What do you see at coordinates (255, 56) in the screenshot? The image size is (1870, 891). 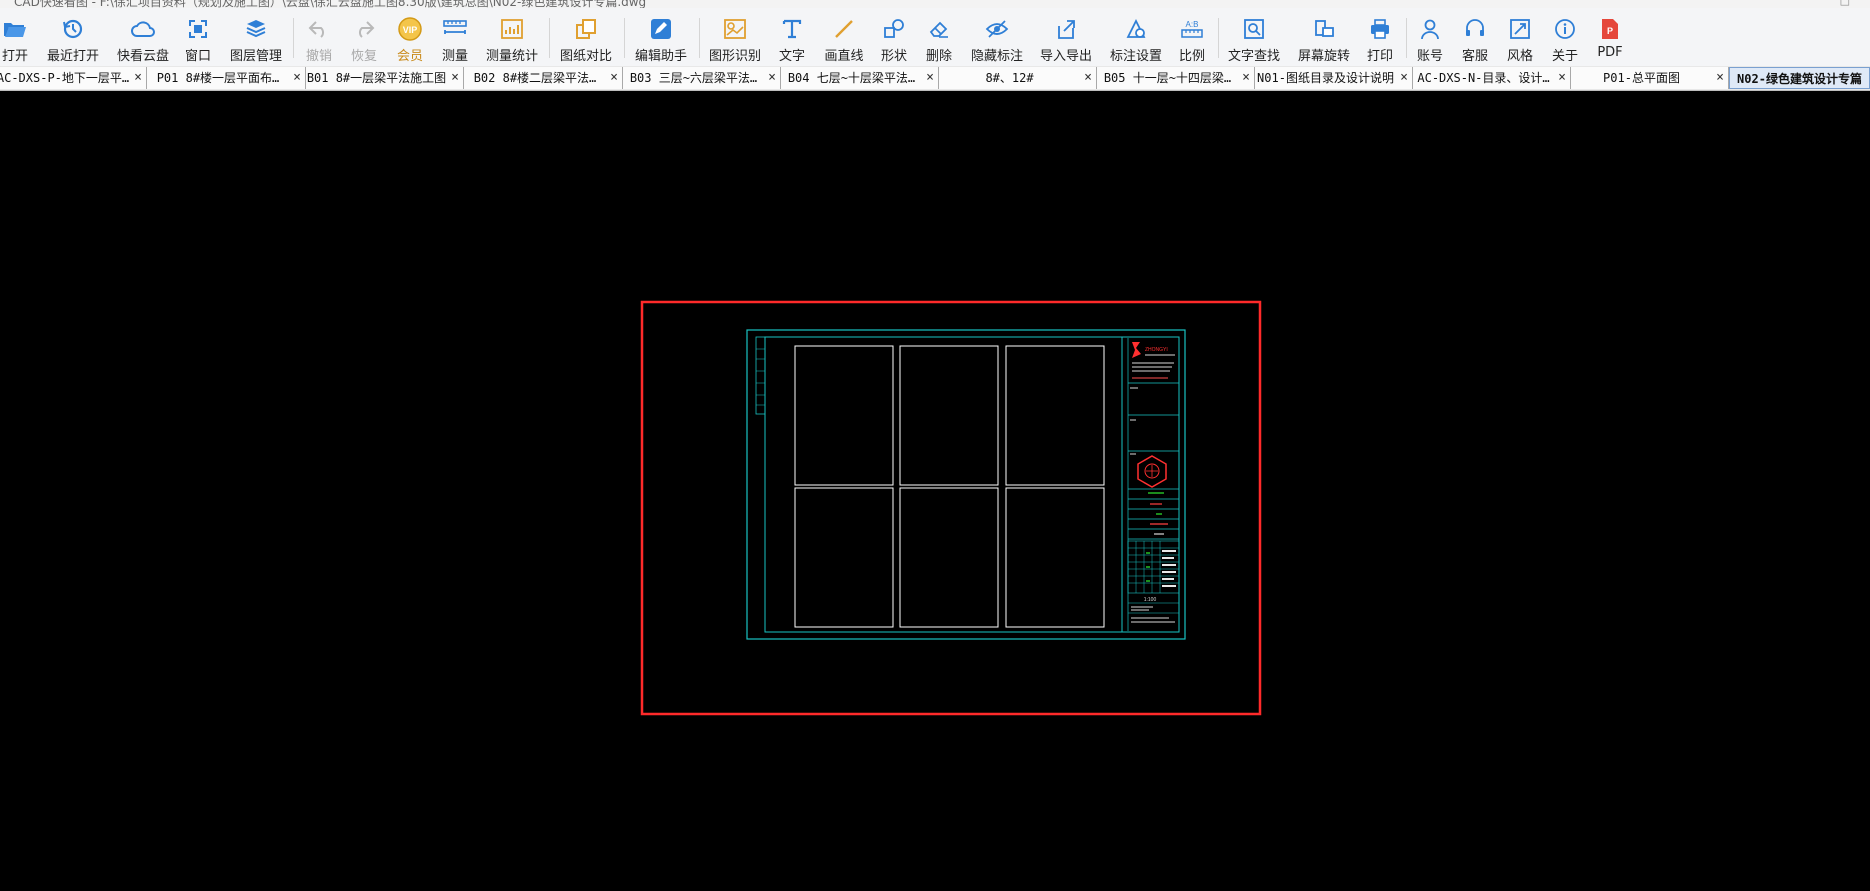 I see `toolbar-label: 图层管理` at bounding box center [255, 56].